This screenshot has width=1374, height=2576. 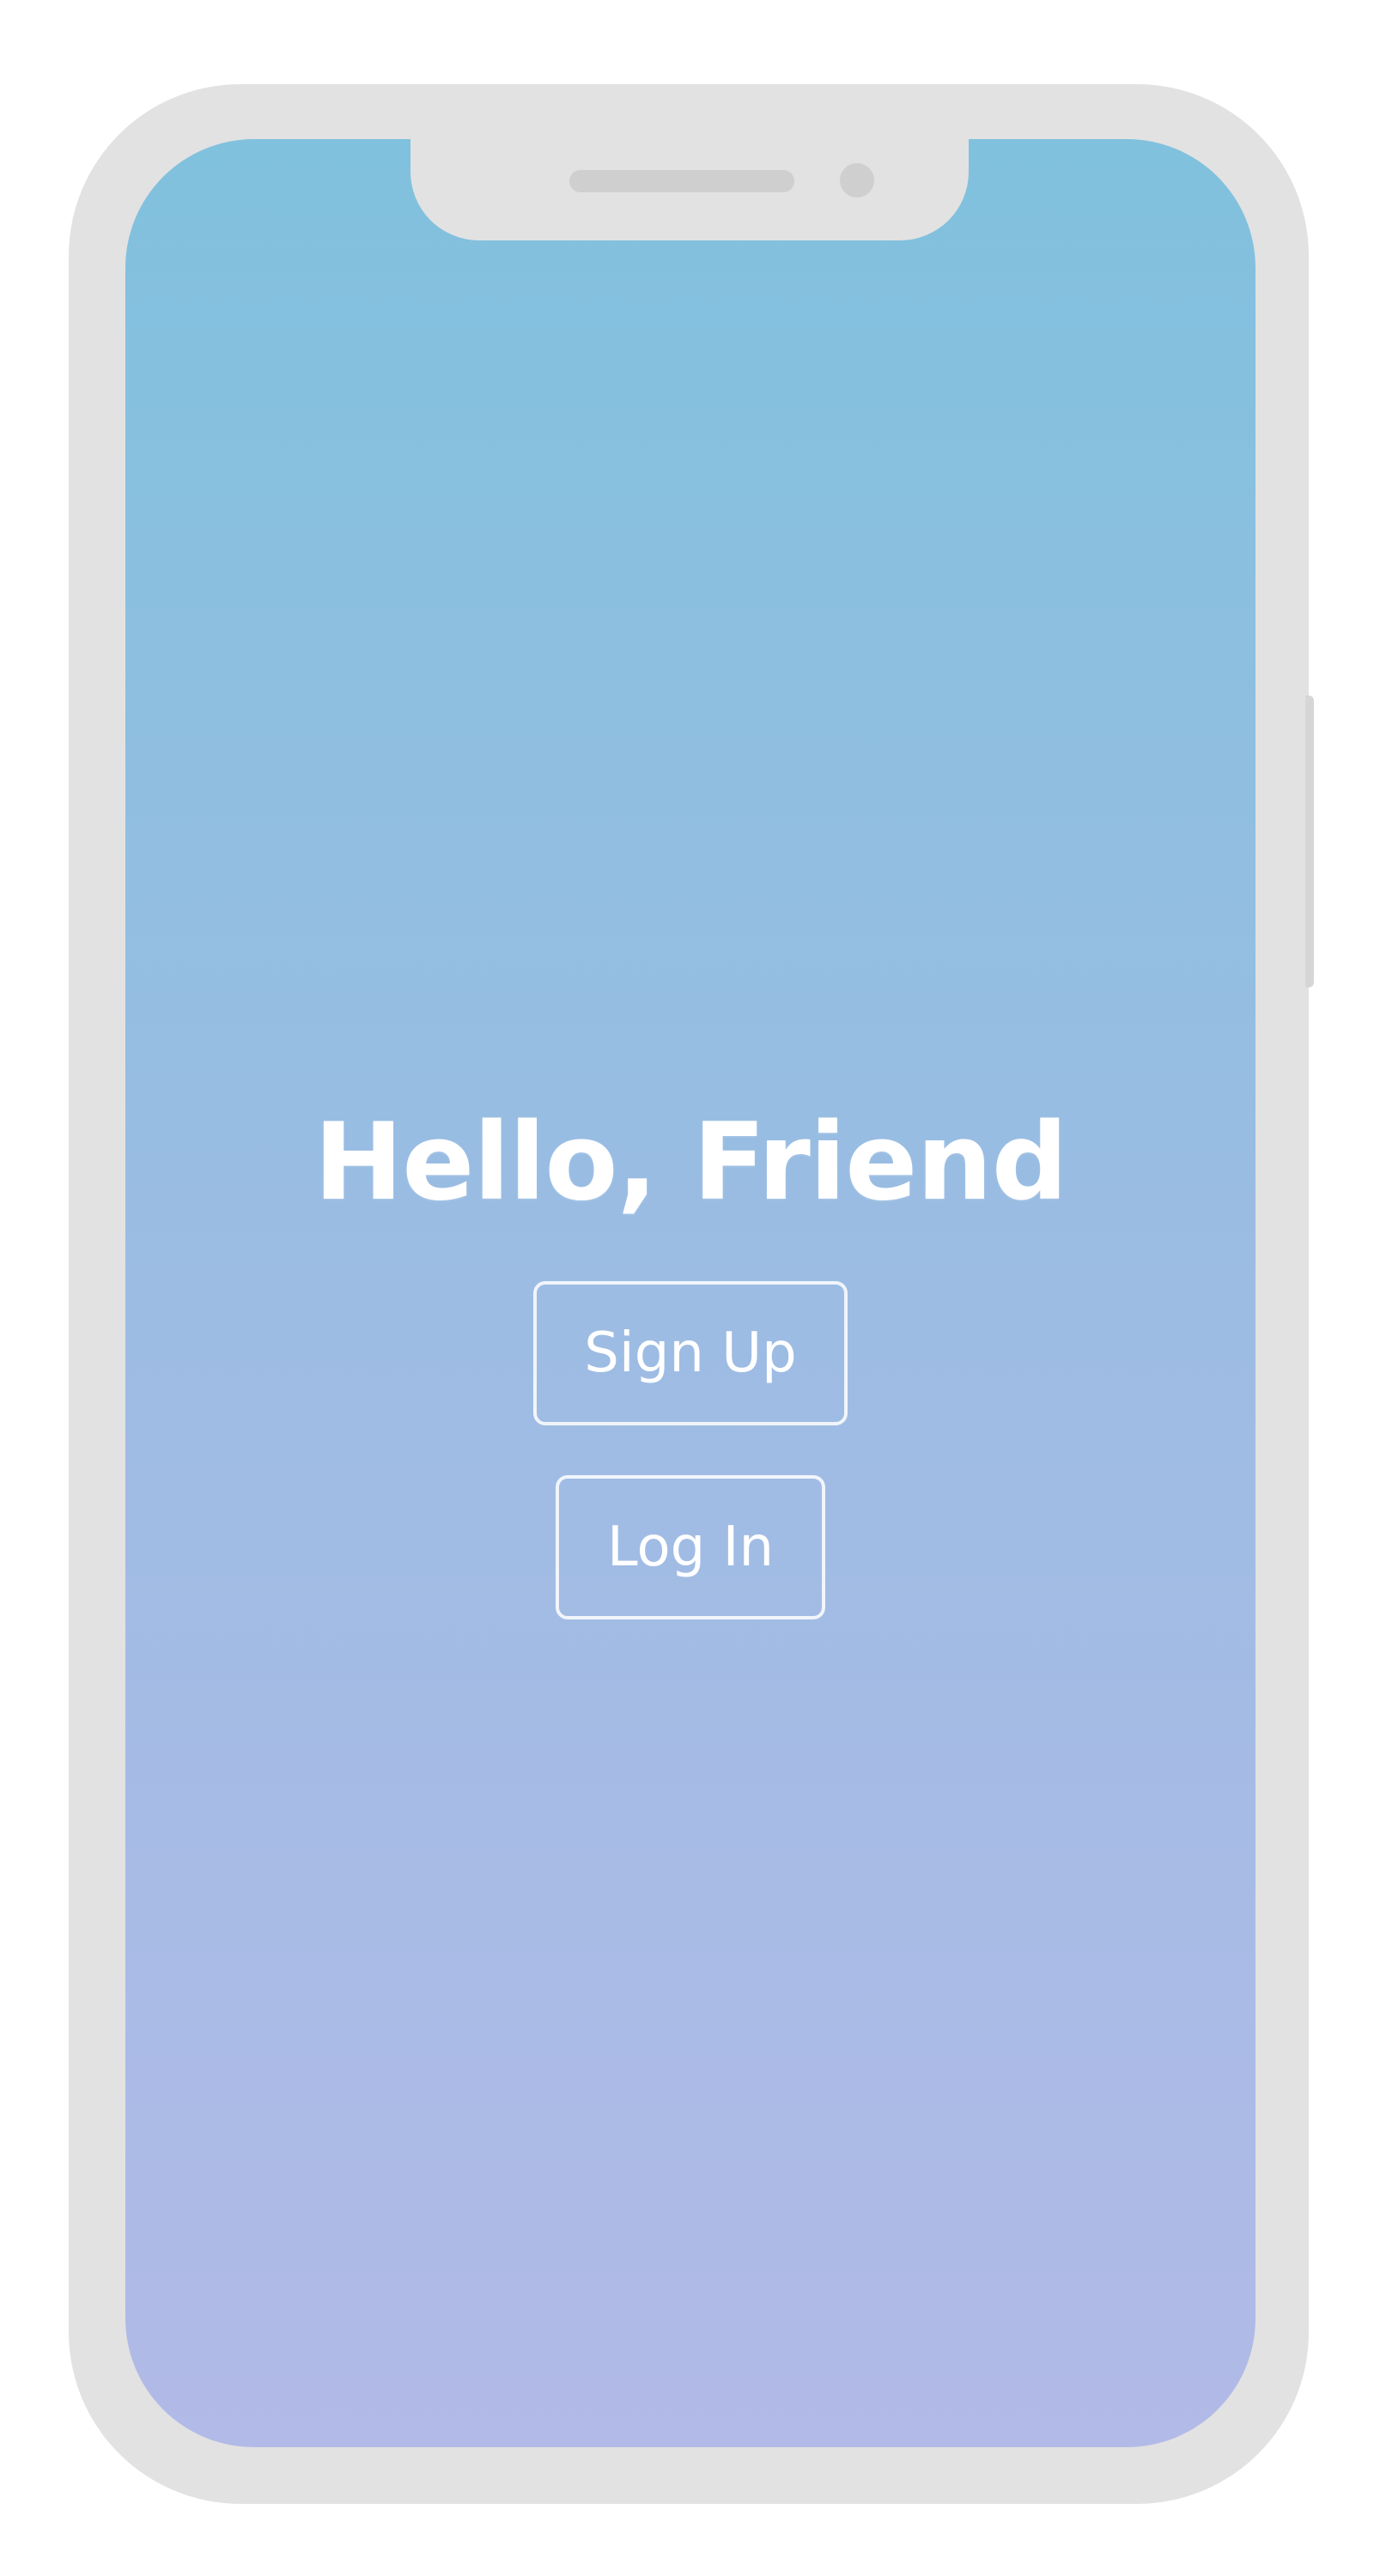 I want to click on side-button, so click(x=1309, y=841).